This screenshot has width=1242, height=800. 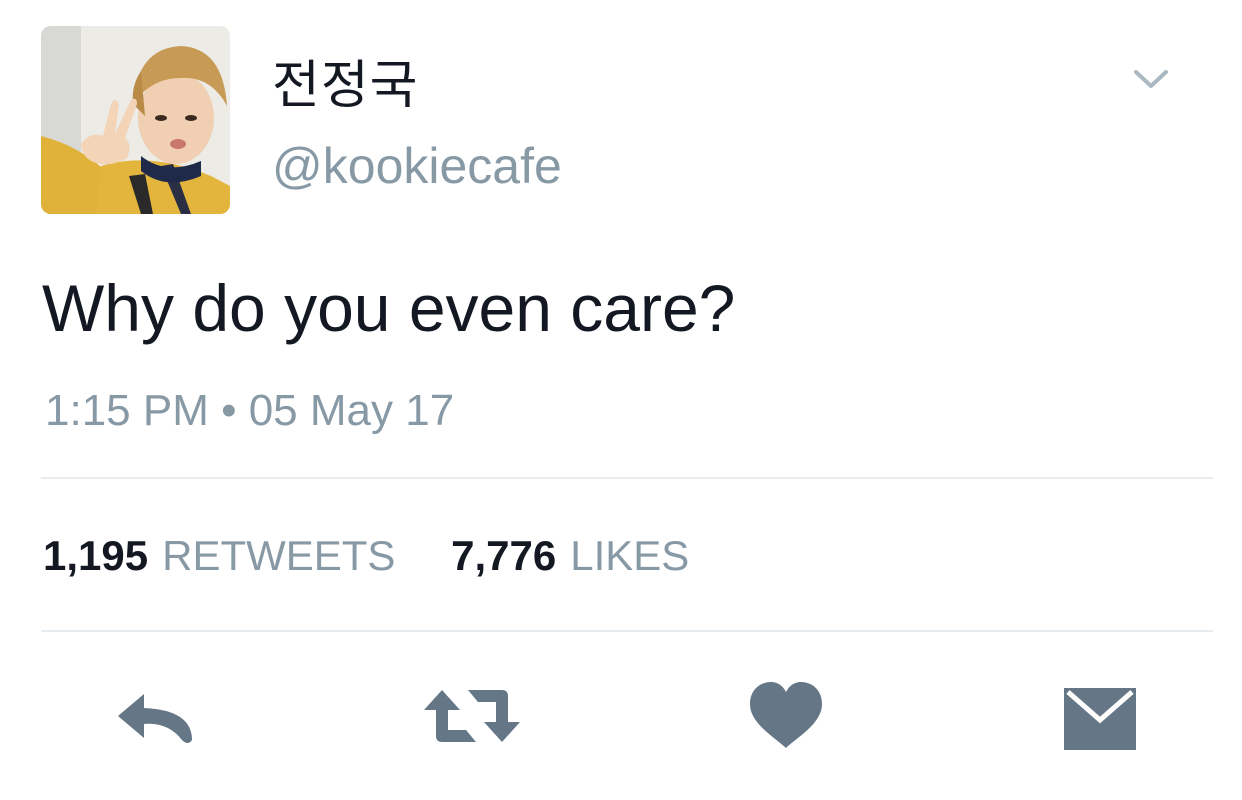 I want to click on like-button, so click(x=786, y=718).